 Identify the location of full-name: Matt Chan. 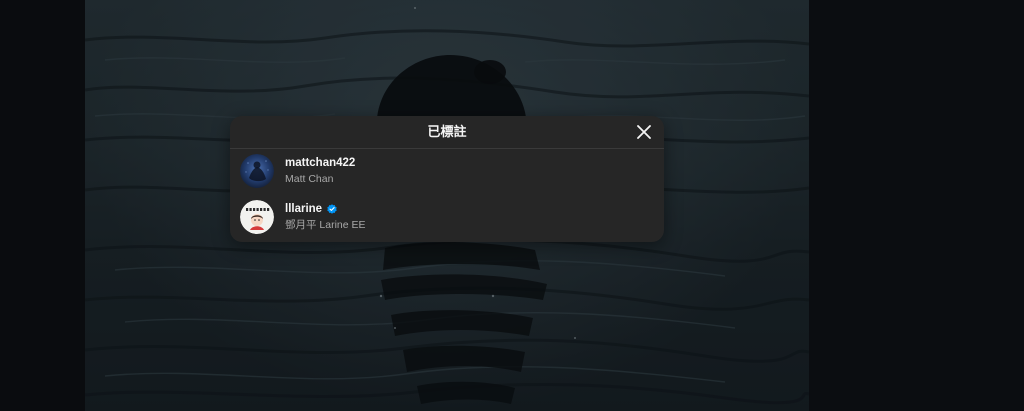
(309, 179).